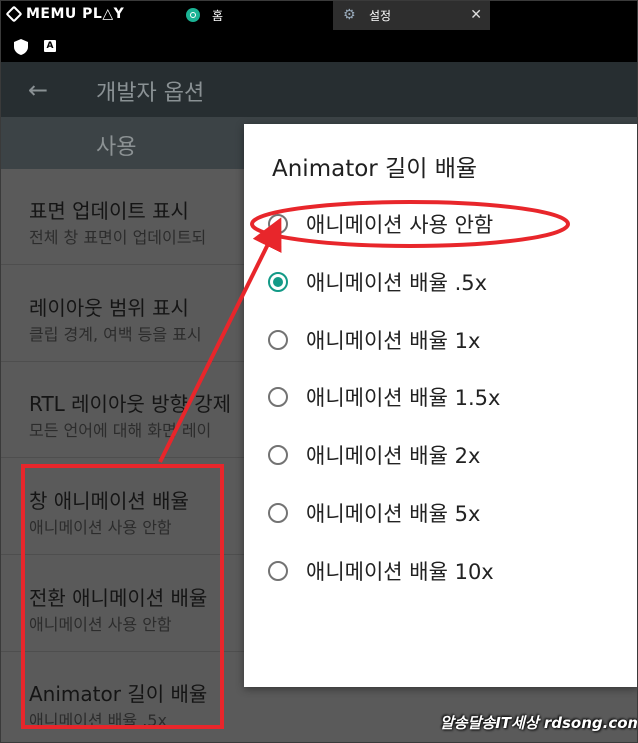 The width and height of the screenshot is (638, 743). I want to click on shield-icon, so click(21, 47).